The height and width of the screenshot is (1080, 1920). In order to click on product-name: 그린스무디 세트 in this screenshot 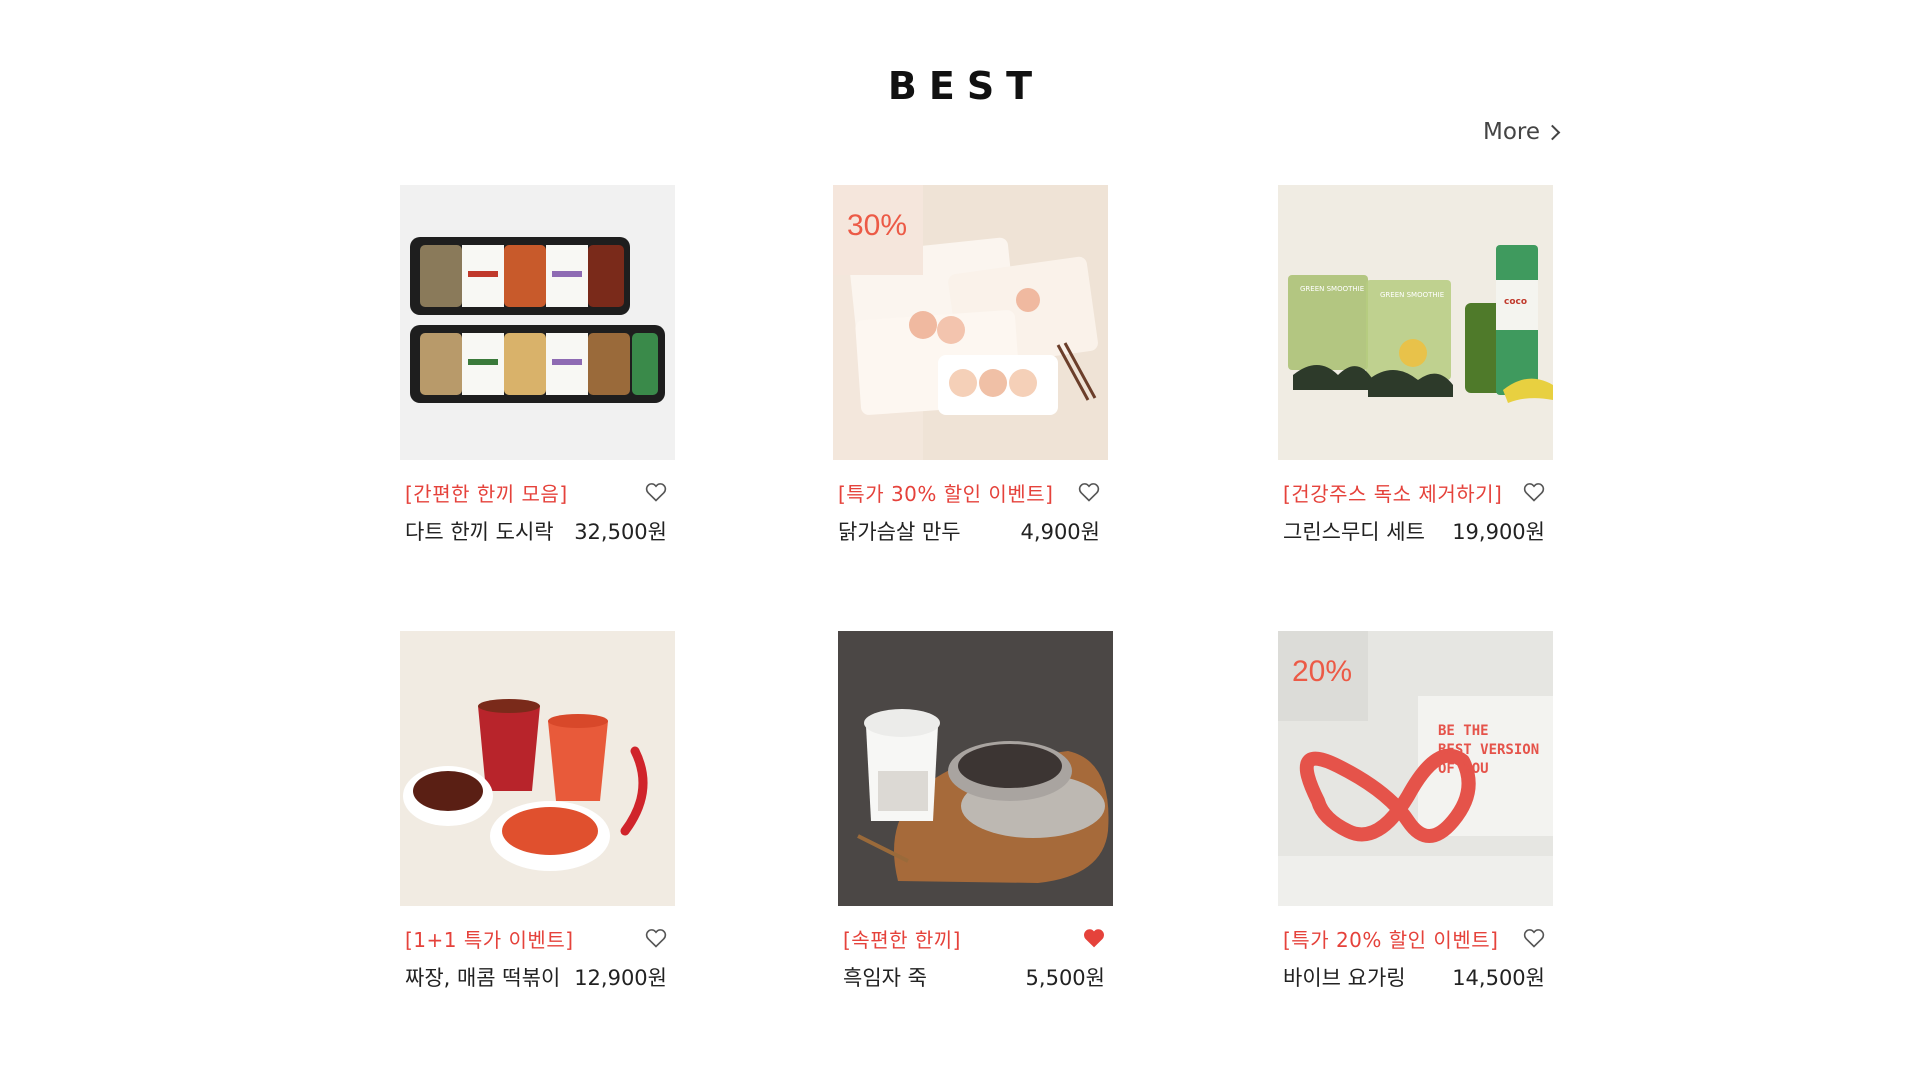, I will do `click(1354, 531)`.